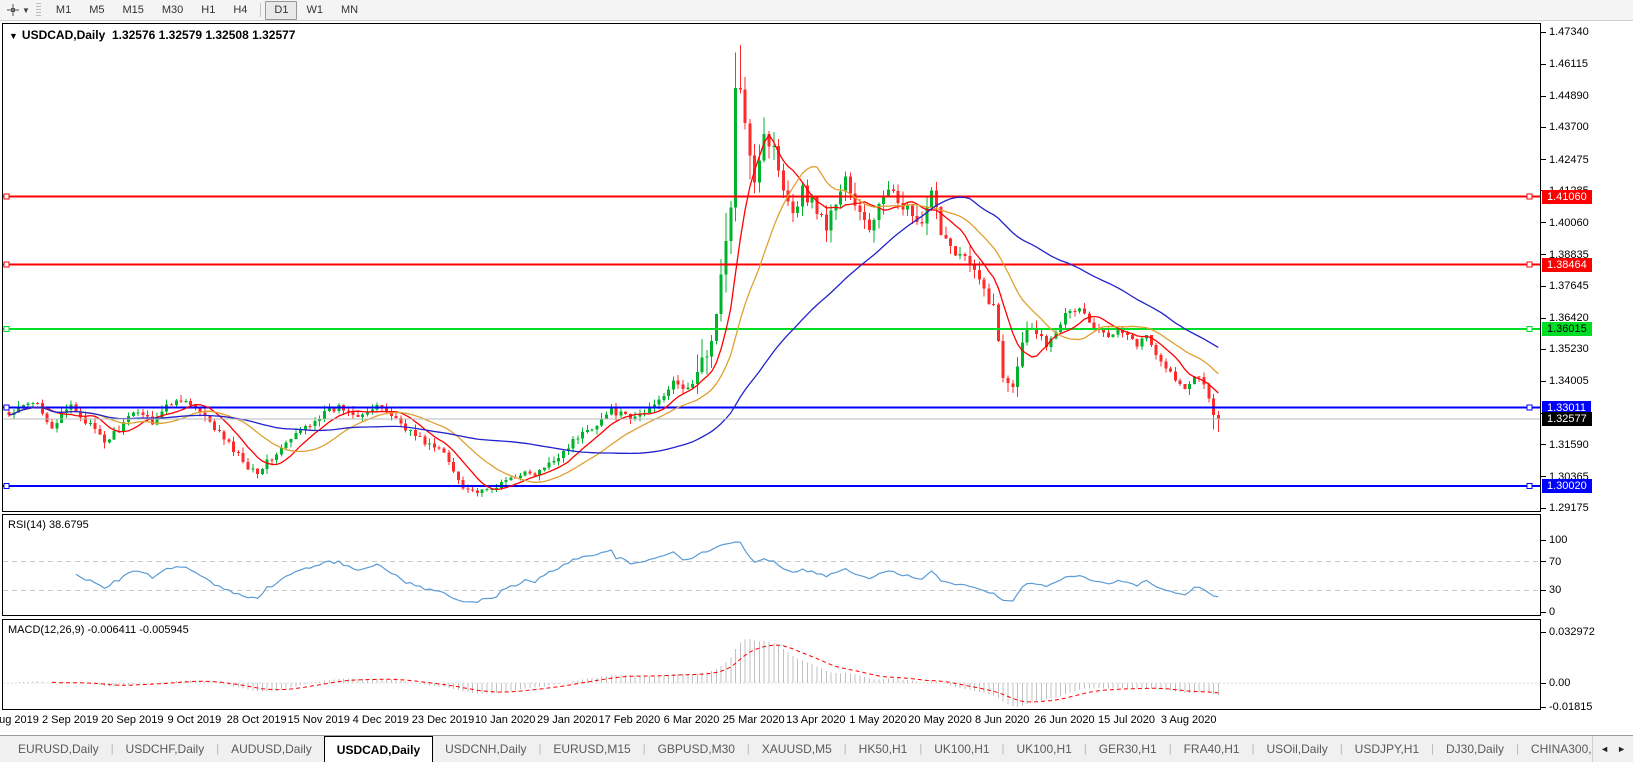 The width and height of the screenshot is (1633, 762). I want to click on date-axis-label: 28 Oct 2019, so click(256, 720).